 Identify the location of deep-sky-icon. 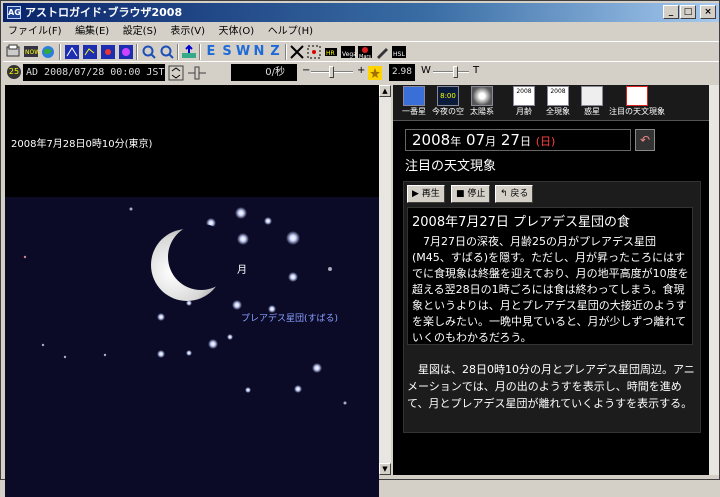
(108, 52).